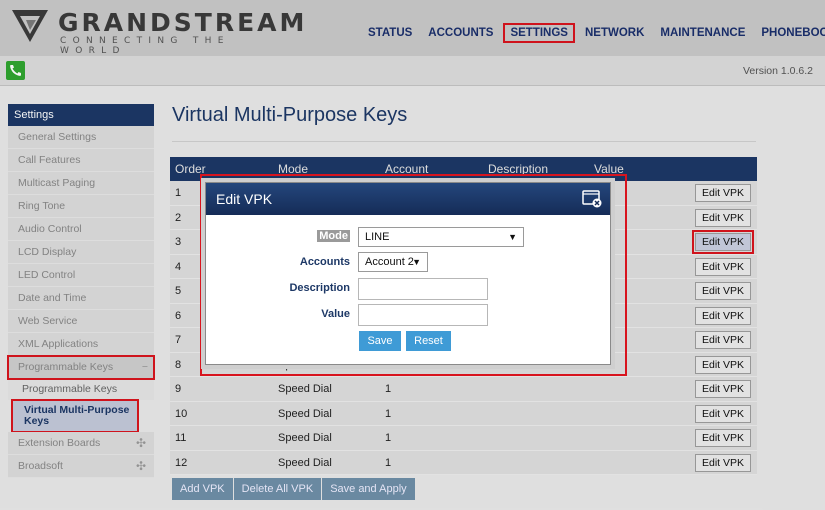 The width and height of the screenshot is (825, 510). I want to click on close-icon, so click(592, 199).